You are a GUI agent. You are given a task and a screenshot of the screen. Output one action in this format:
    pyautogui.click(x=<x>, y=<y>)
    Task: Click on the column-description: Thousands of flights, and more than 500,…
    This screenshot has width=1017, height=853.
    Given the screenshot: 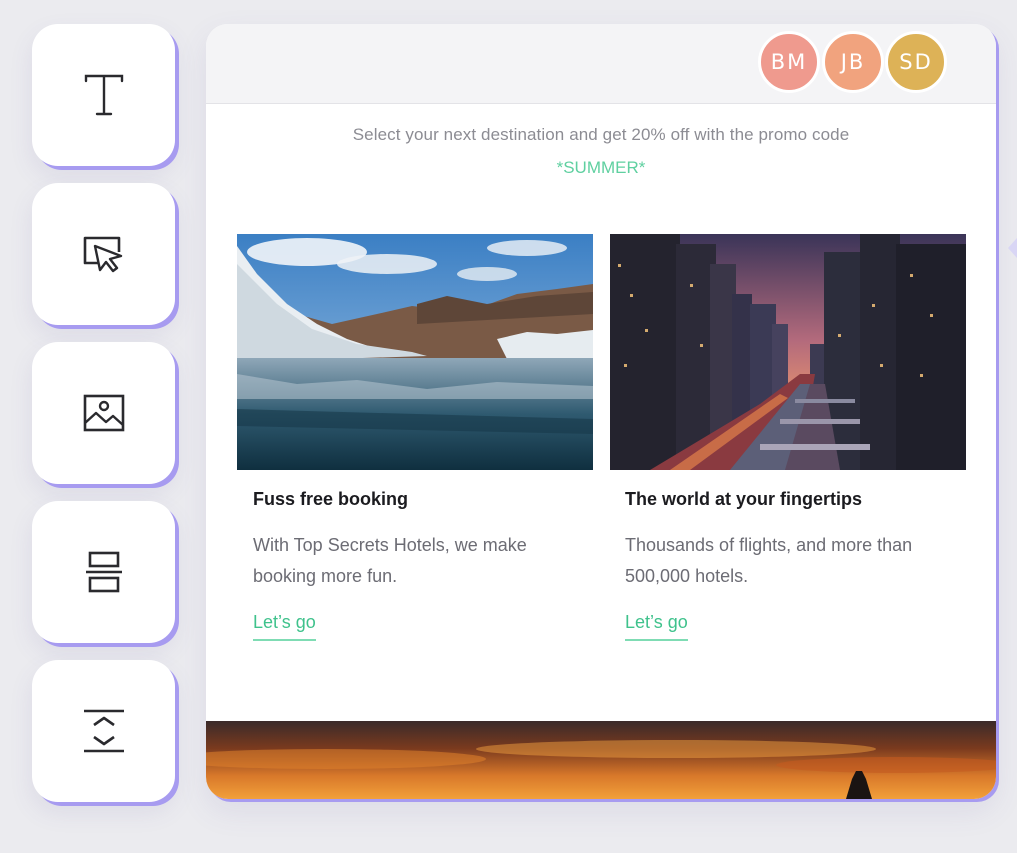 What is the action you would take?
    pyautogui.click(x=769, y=560)
    